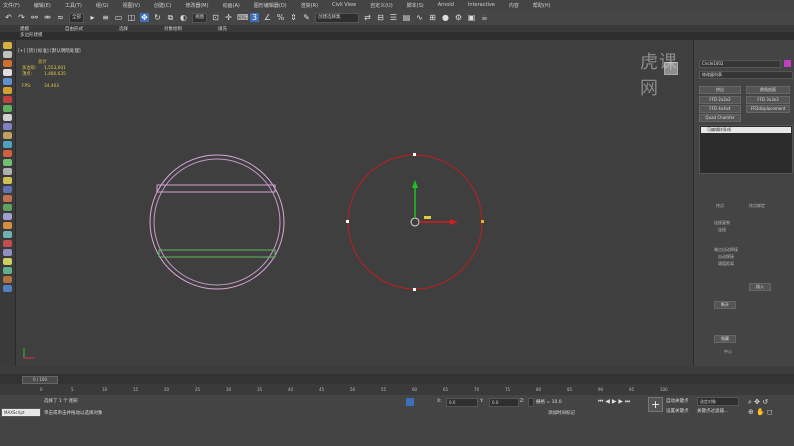 This screenshot has height=446, width=794. Describe the element at coordinates (196, 5) in the screenshot. I see `menu-item-6: 修改器(M)` at that location.